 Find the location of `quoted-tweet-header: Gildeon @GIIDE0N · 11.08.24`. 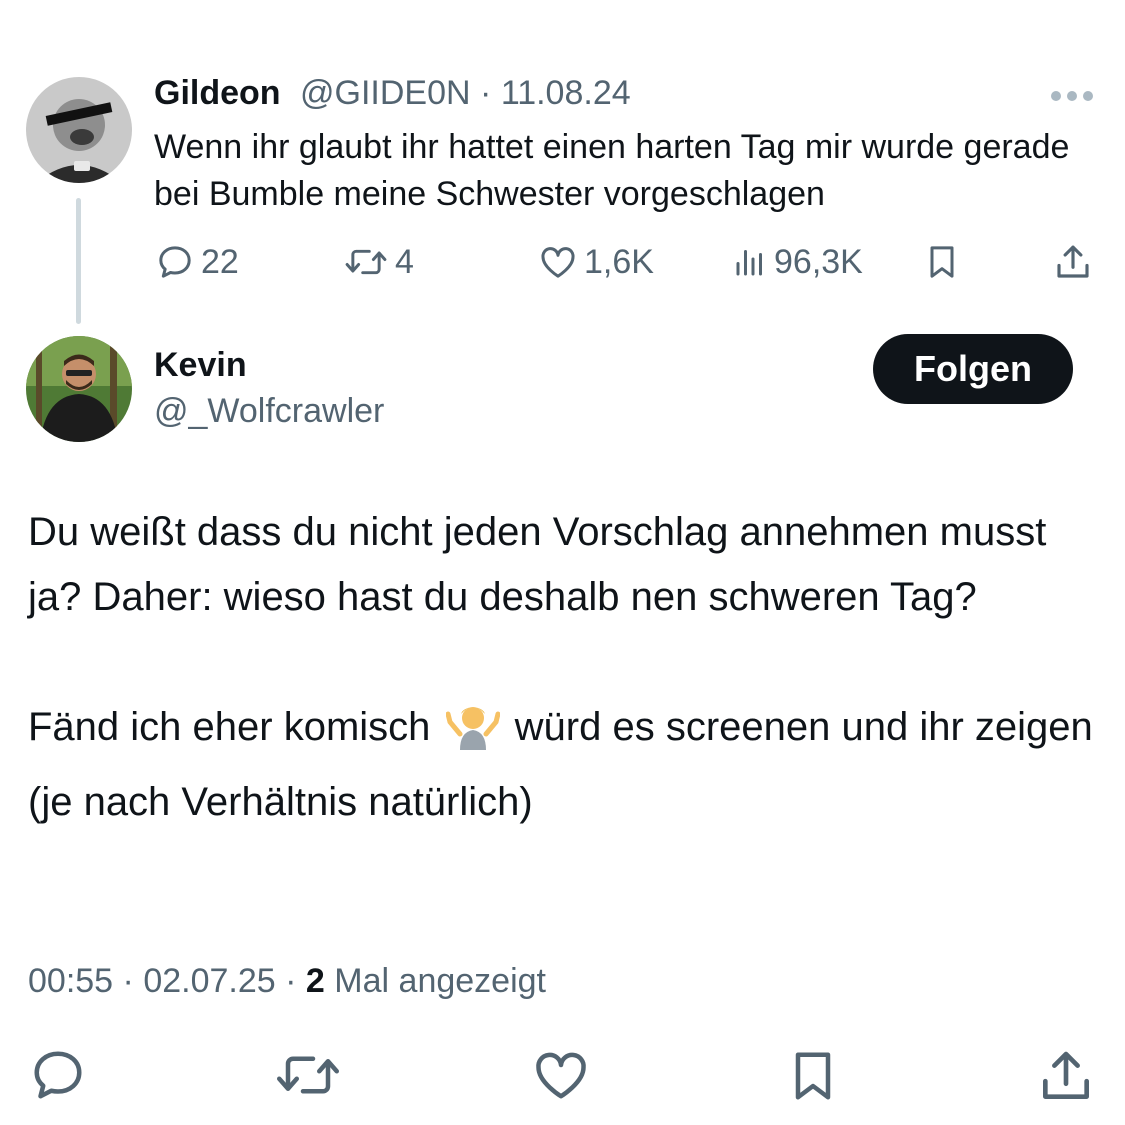

quoted-tweet-header: Gildeon @GIIDE0N · 11.08.24 is located at coordinates (392, 93).